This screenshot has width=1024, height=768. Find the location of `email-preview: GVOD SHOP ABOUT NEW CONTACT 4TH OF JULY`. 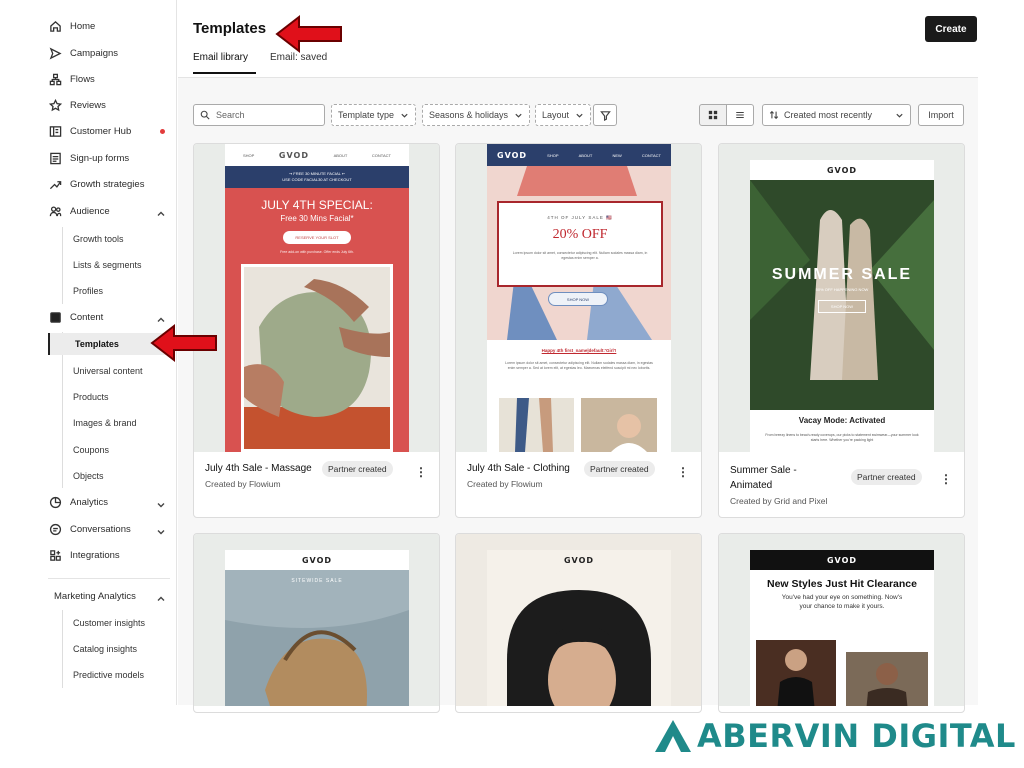

email-preview: GVOD SHOP ABOUT NEW CONTACT 4TH OF JULY is located at coordinates (579, 298).